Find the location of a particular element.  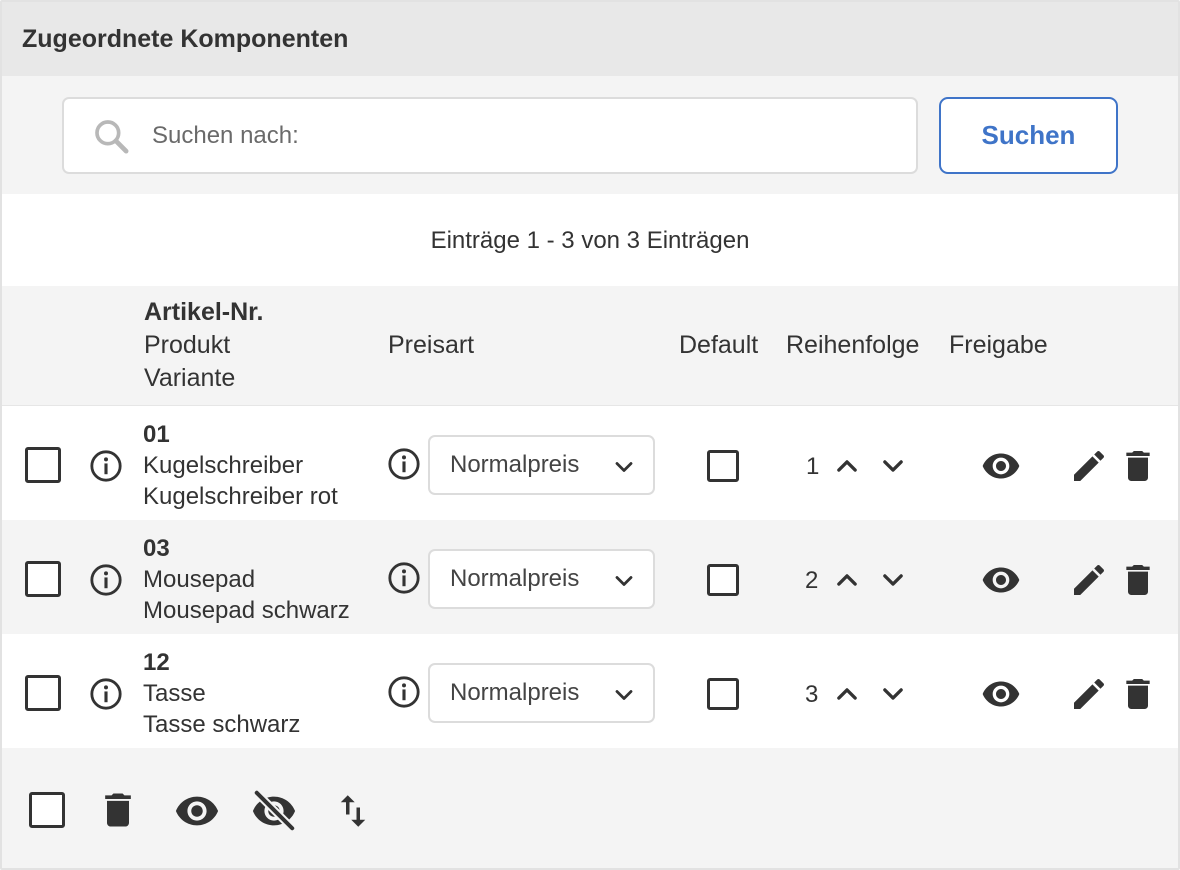

product-name: Mousepad is located at coordinates (199, 579).